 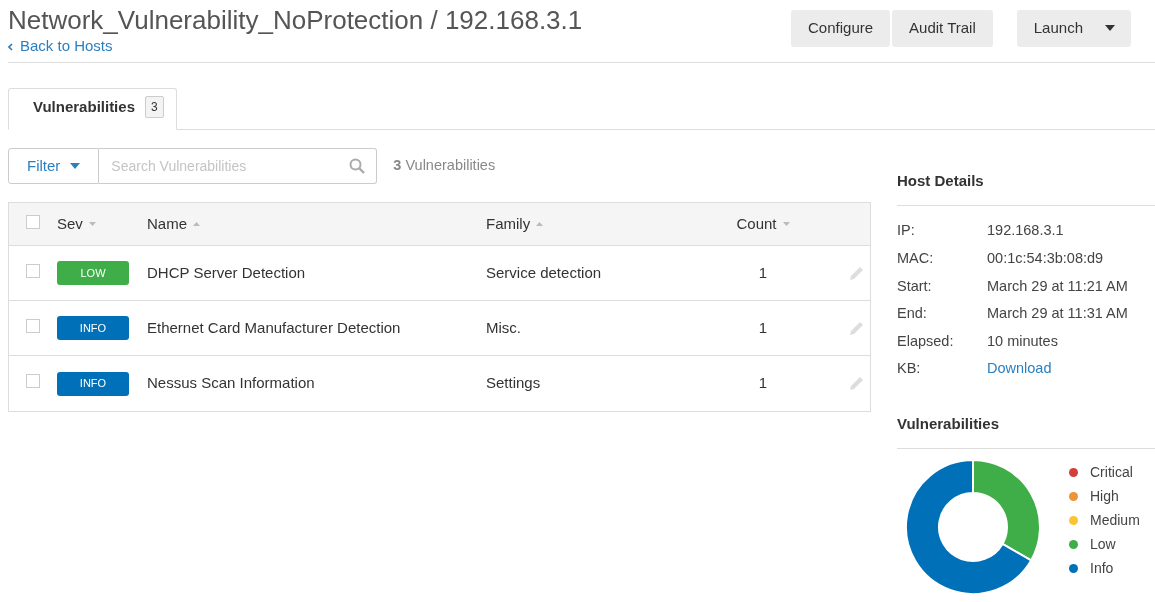 What do you see at coordinates (1022, 341) in the screenshot?
I see `detail-value: 10 minutes` at bounding box center [1022, 341].